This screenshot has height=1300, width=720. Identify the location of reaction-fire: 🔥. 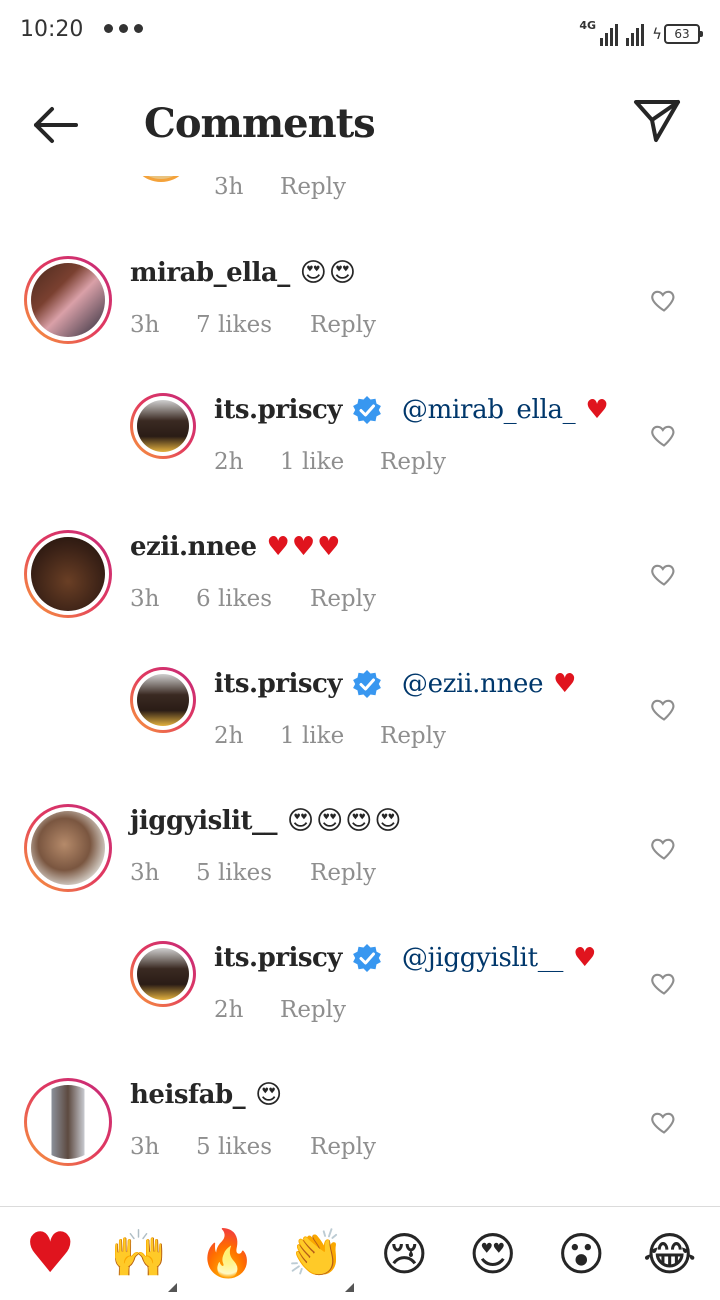
(227, 1254).